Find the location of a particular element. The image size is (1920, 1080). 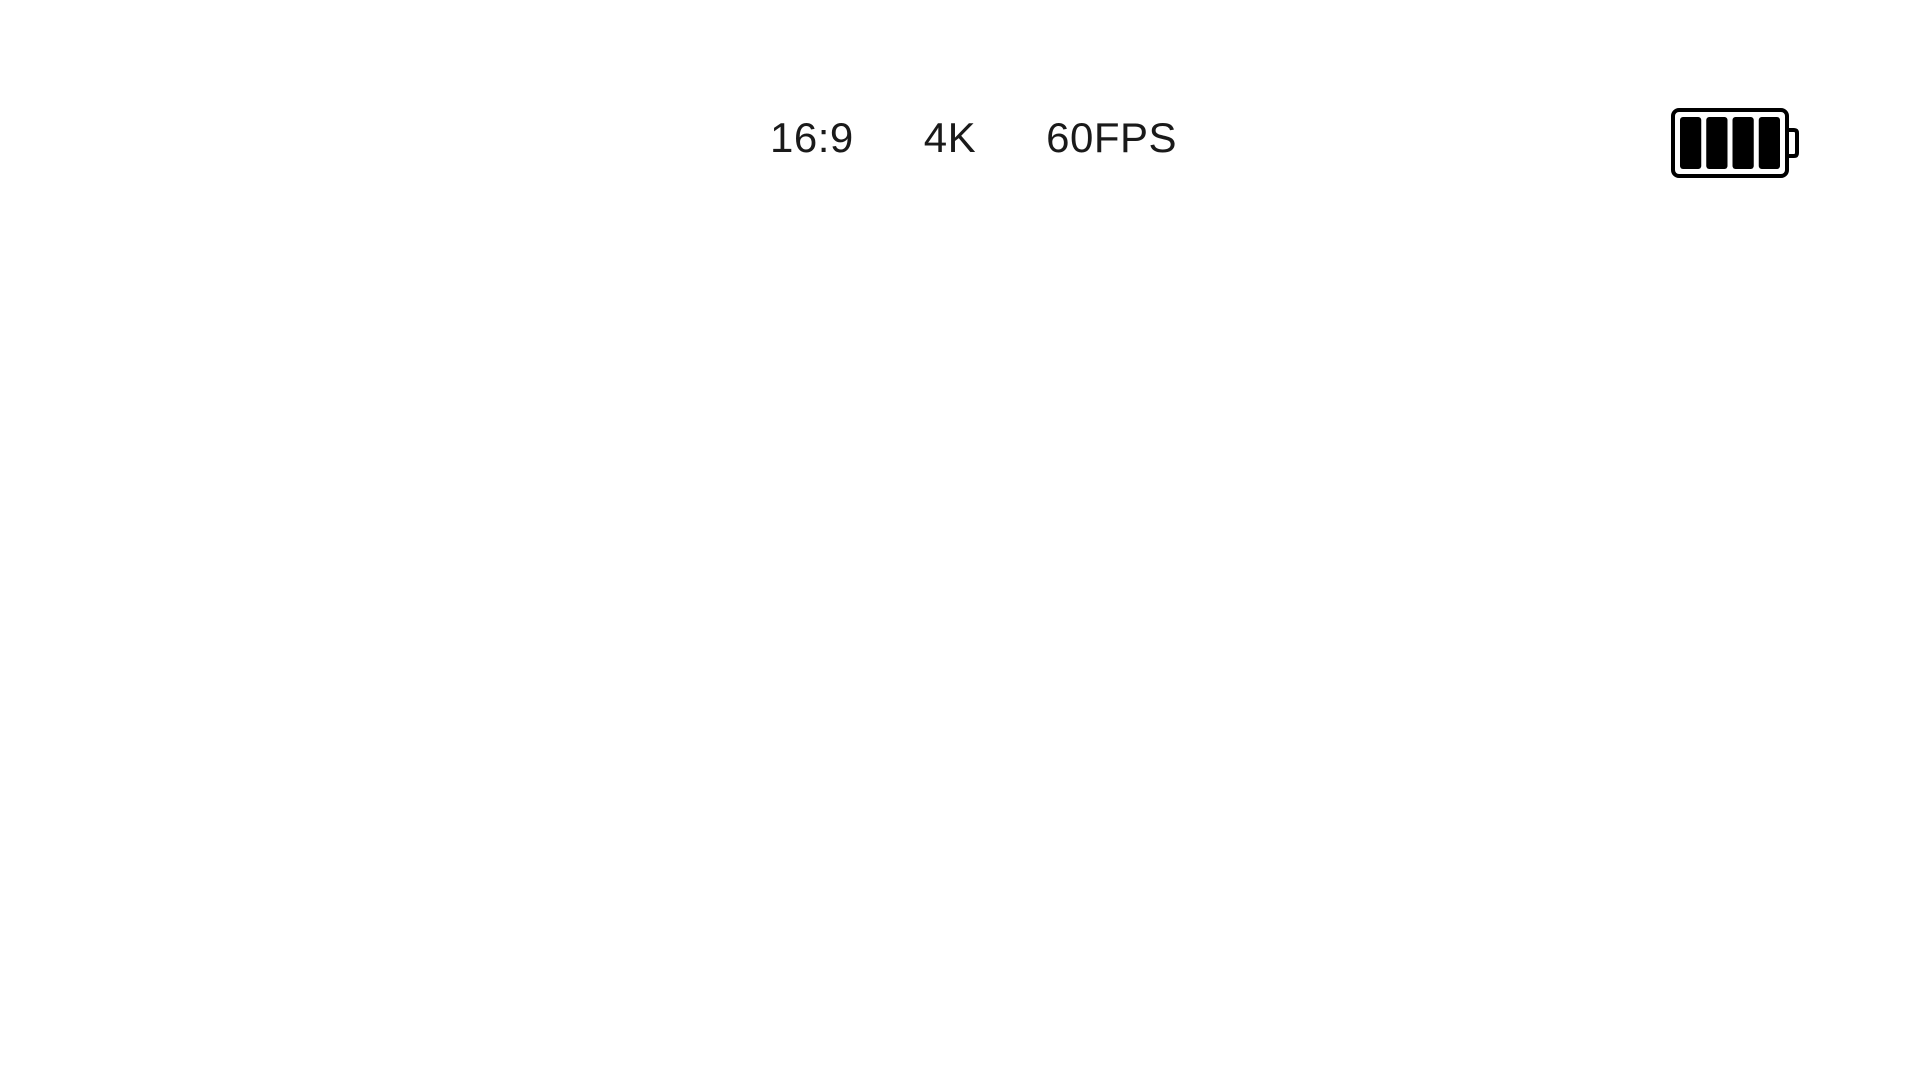

capture-settings: 16:9 4K 60FPS is located at coordinates (973, 138).